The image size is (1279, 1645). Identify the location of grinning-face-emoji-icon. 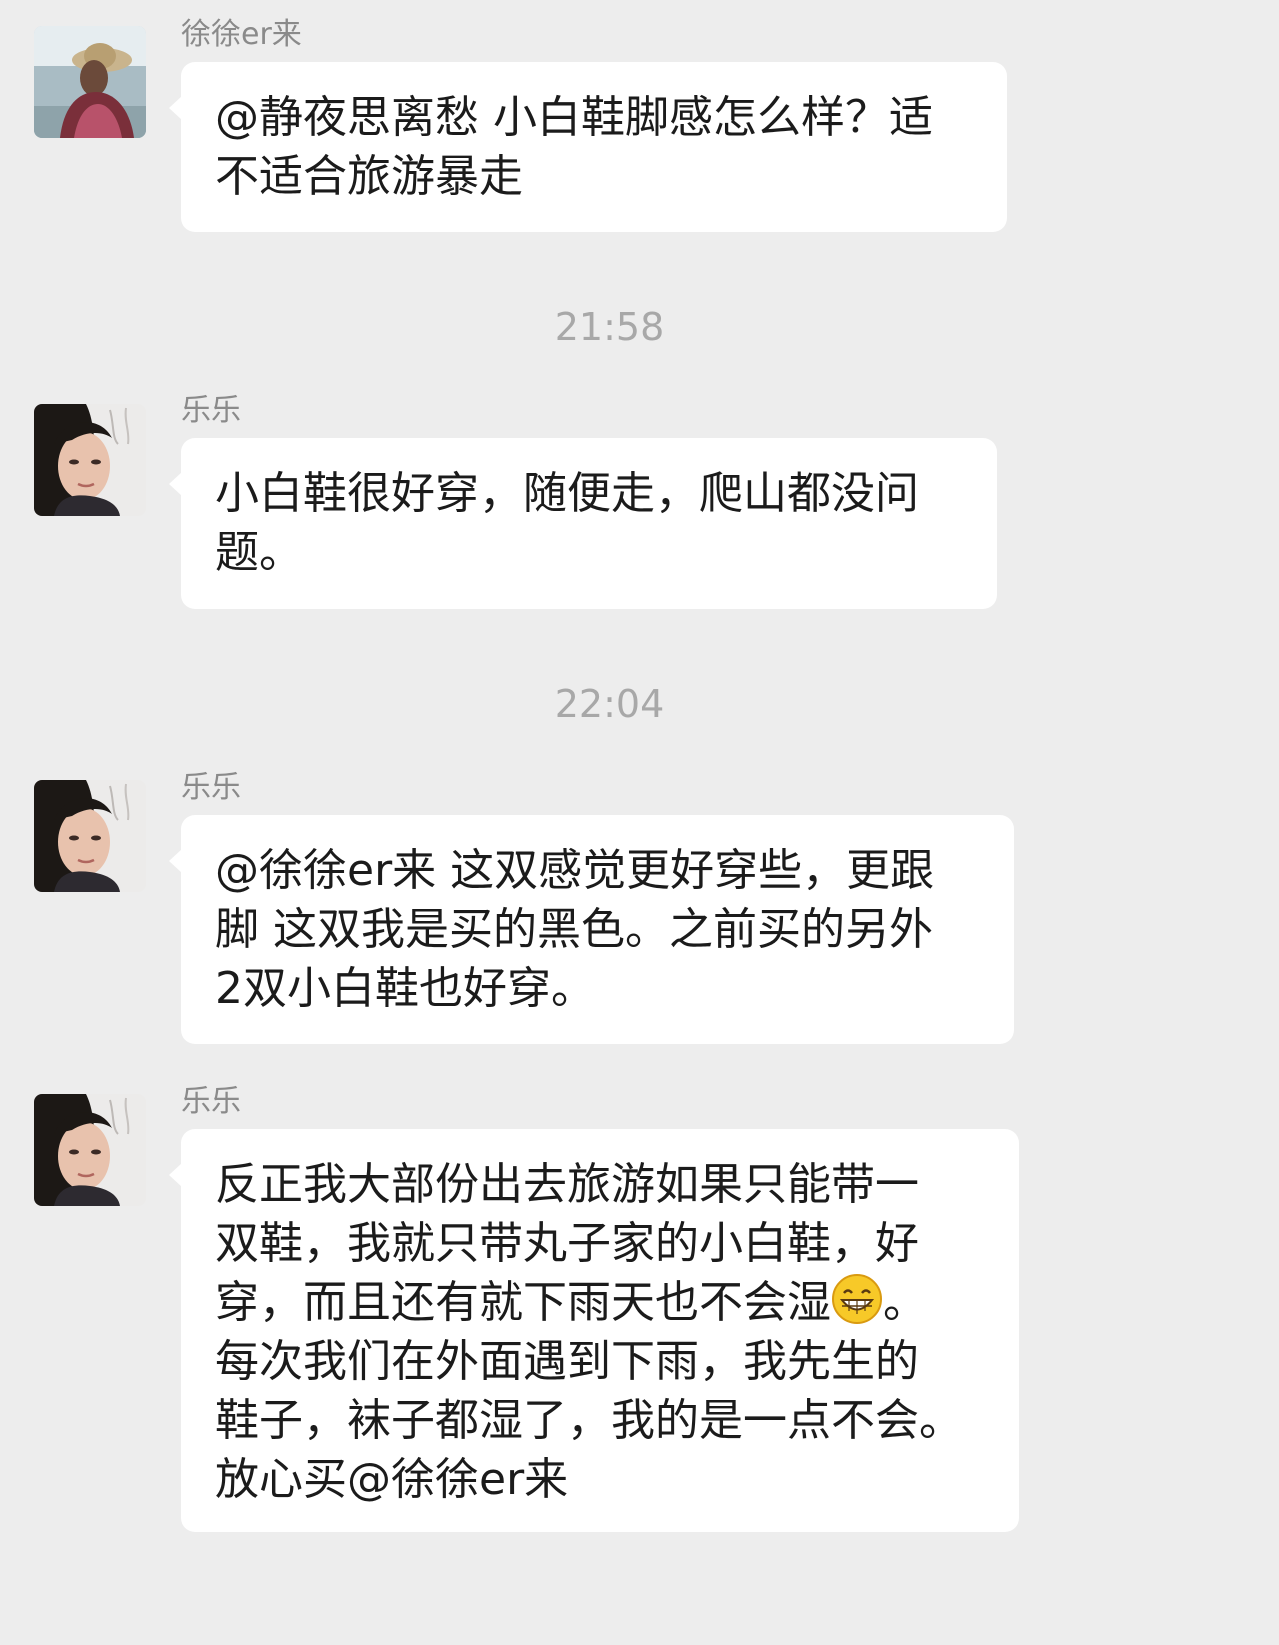
(857, 1299).